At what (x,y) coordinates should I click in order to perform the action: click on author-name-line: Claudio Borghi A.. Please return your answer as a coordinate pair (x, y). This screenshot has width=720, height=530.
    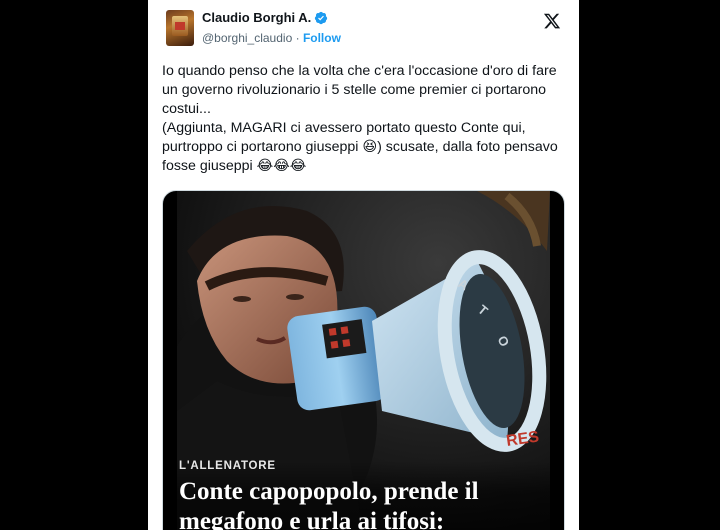
    Looking at the image, I should click on (265, 17).